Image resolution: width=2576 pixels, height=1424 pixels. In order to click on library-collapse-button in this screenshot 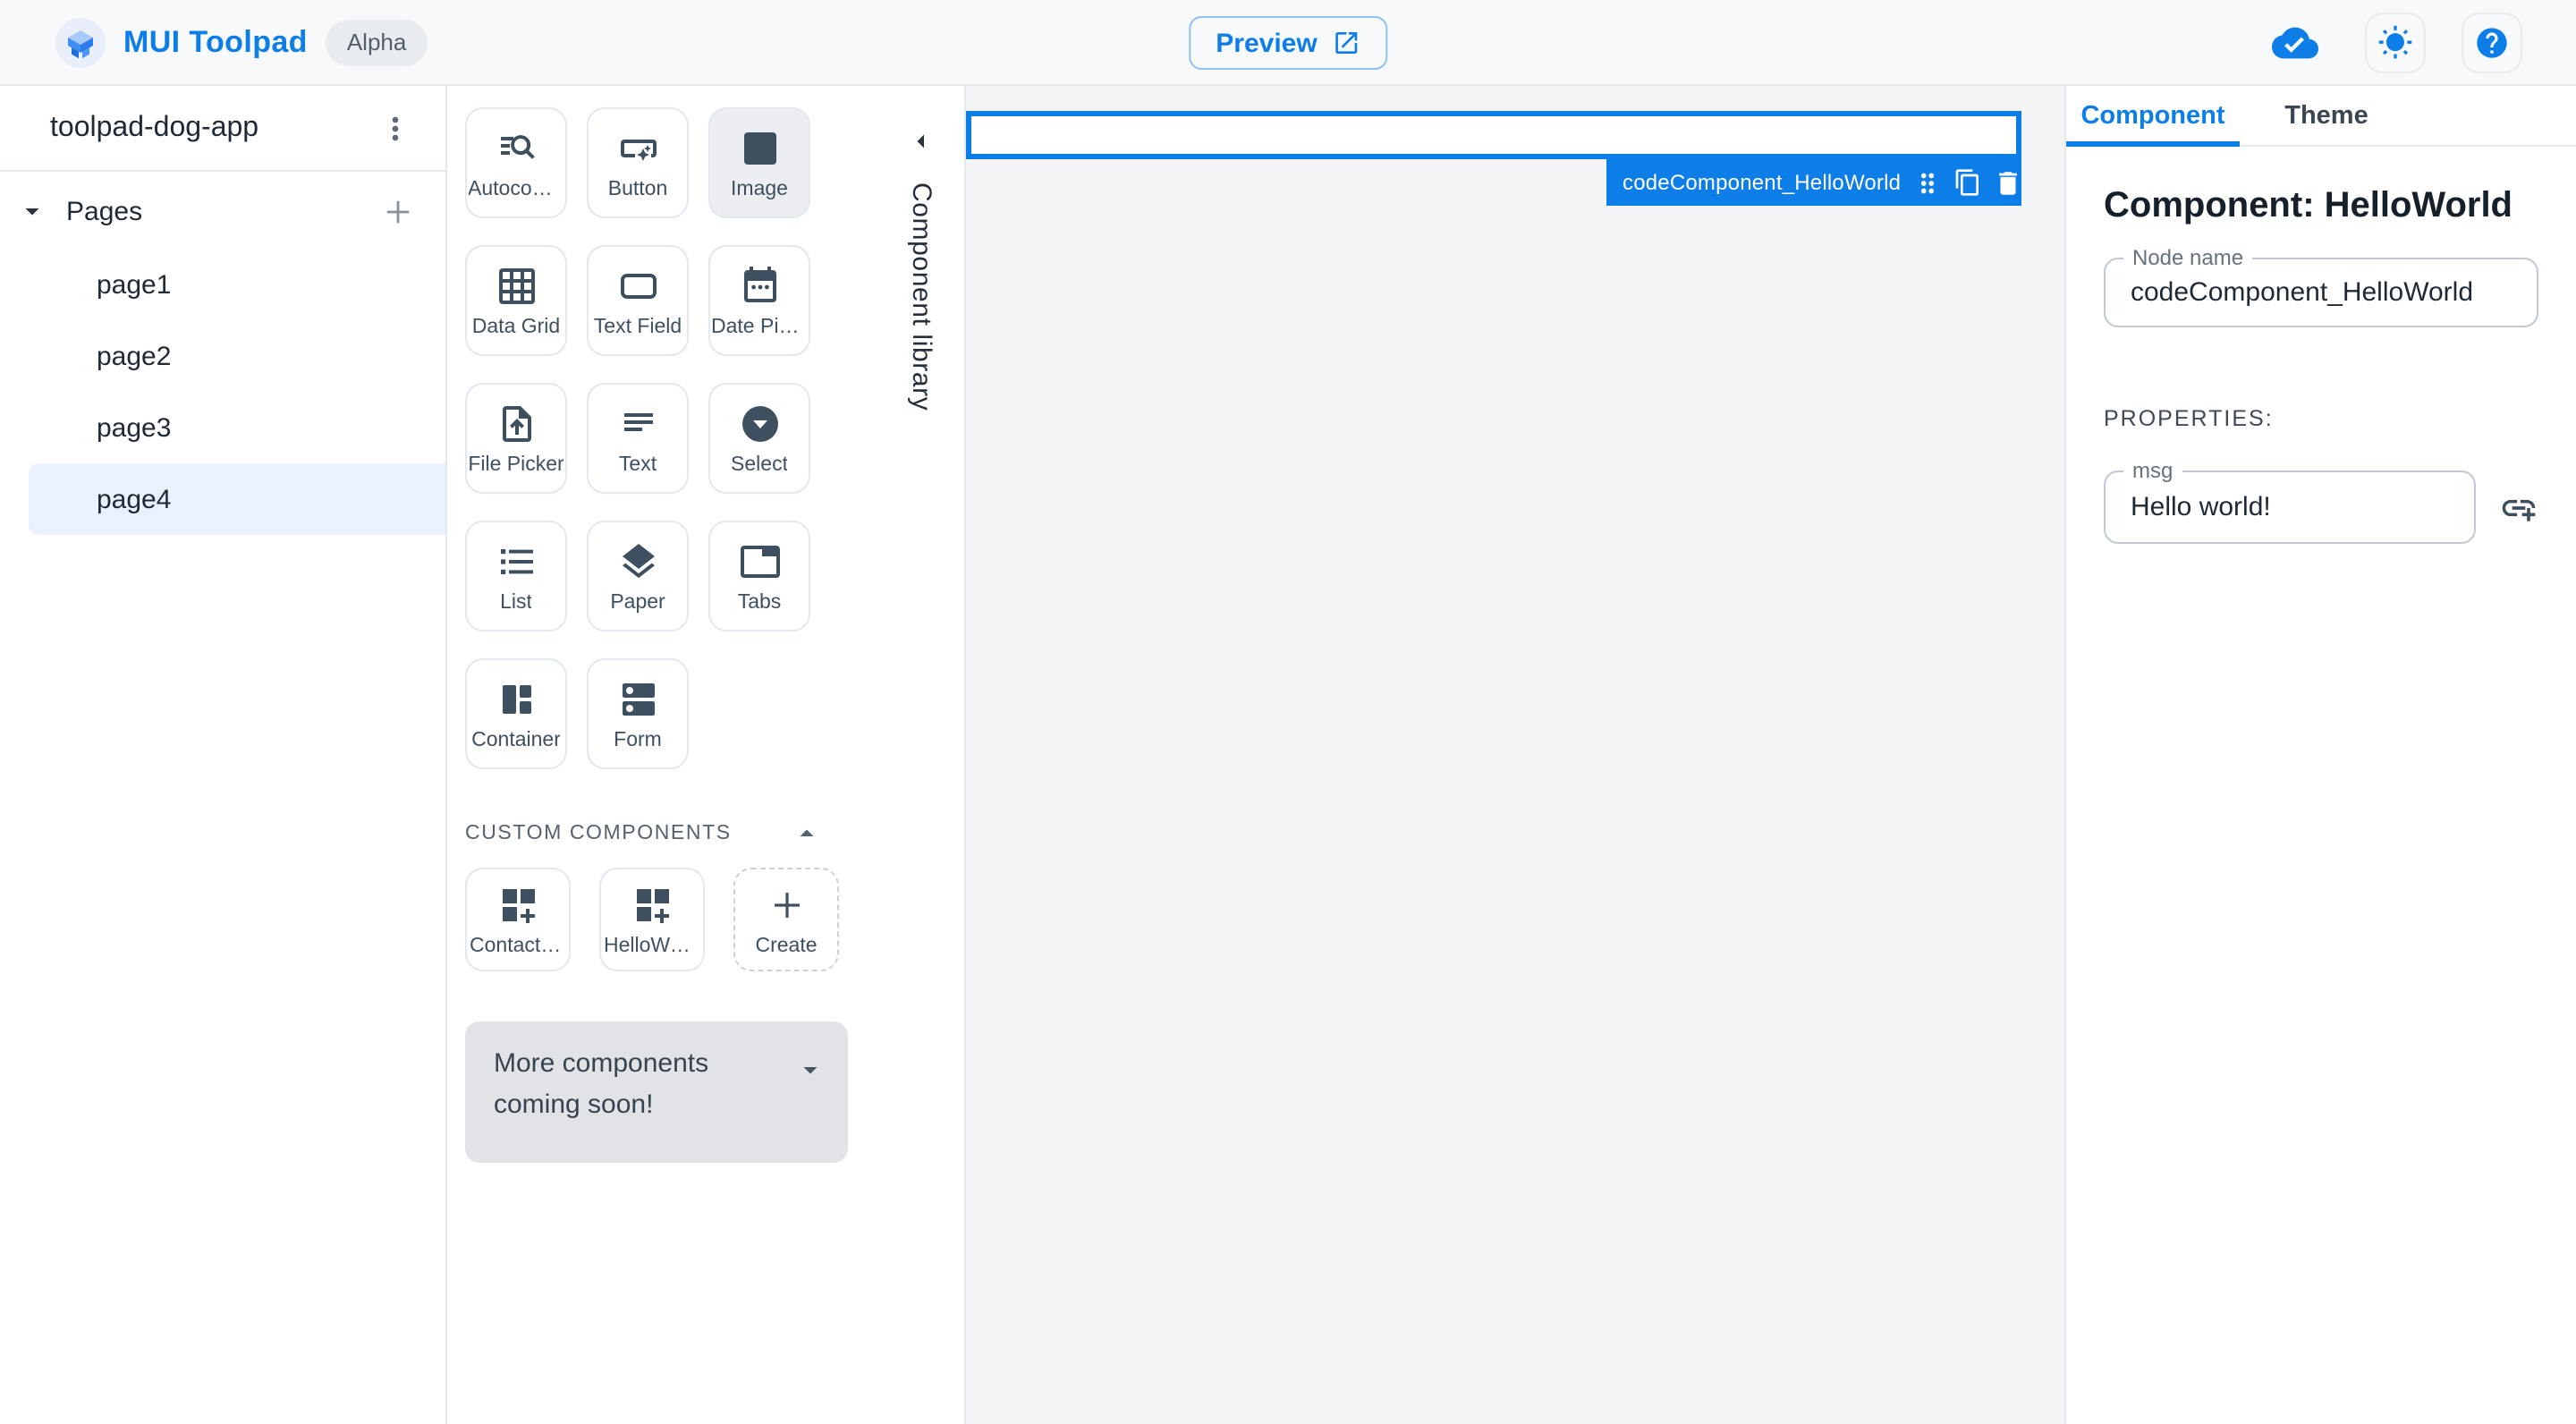, I will do `click(921, 141)`.